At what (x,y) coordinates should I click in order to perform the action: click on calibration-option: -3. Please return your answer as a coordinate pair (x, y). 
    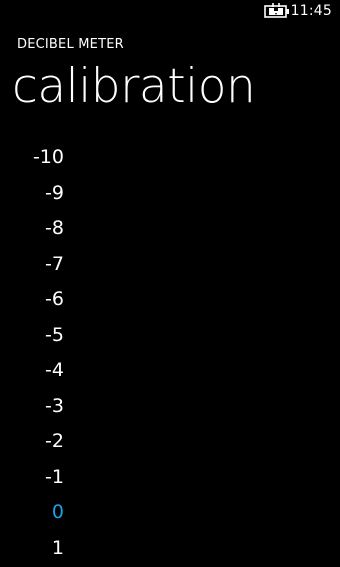
    Looking at the image, I should click on (34, 406).